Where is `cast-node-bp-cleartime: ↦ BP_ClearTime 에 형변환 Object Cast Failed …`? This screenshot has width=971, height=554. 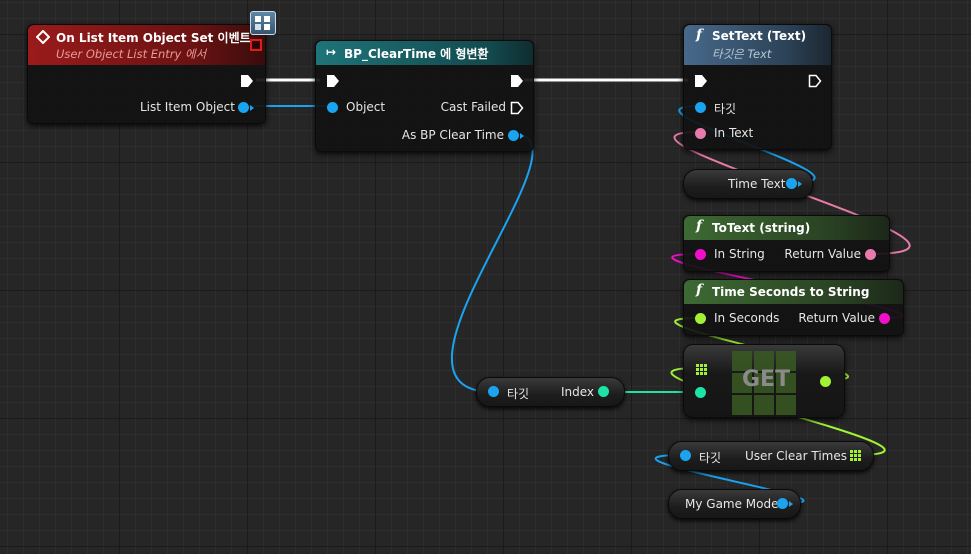
cast-node-bp-cleartime: ↦ BP_ClearTime 에 형변환 Object Cast Failed … is located at coordinates (424, 96).